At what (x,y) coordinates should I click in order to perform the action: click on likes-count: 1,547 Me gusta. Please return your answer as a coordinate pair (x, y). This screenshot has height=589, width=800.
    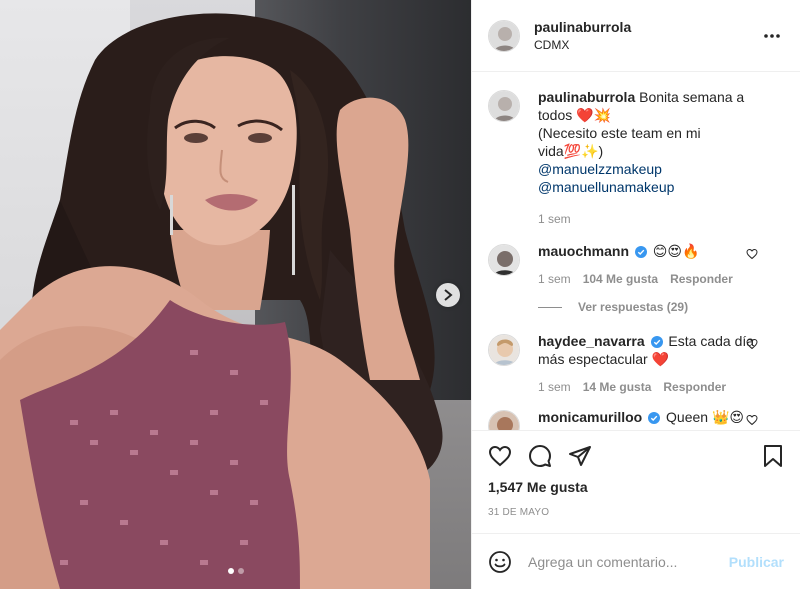
    Looking at the image, I should click on (636, 487).